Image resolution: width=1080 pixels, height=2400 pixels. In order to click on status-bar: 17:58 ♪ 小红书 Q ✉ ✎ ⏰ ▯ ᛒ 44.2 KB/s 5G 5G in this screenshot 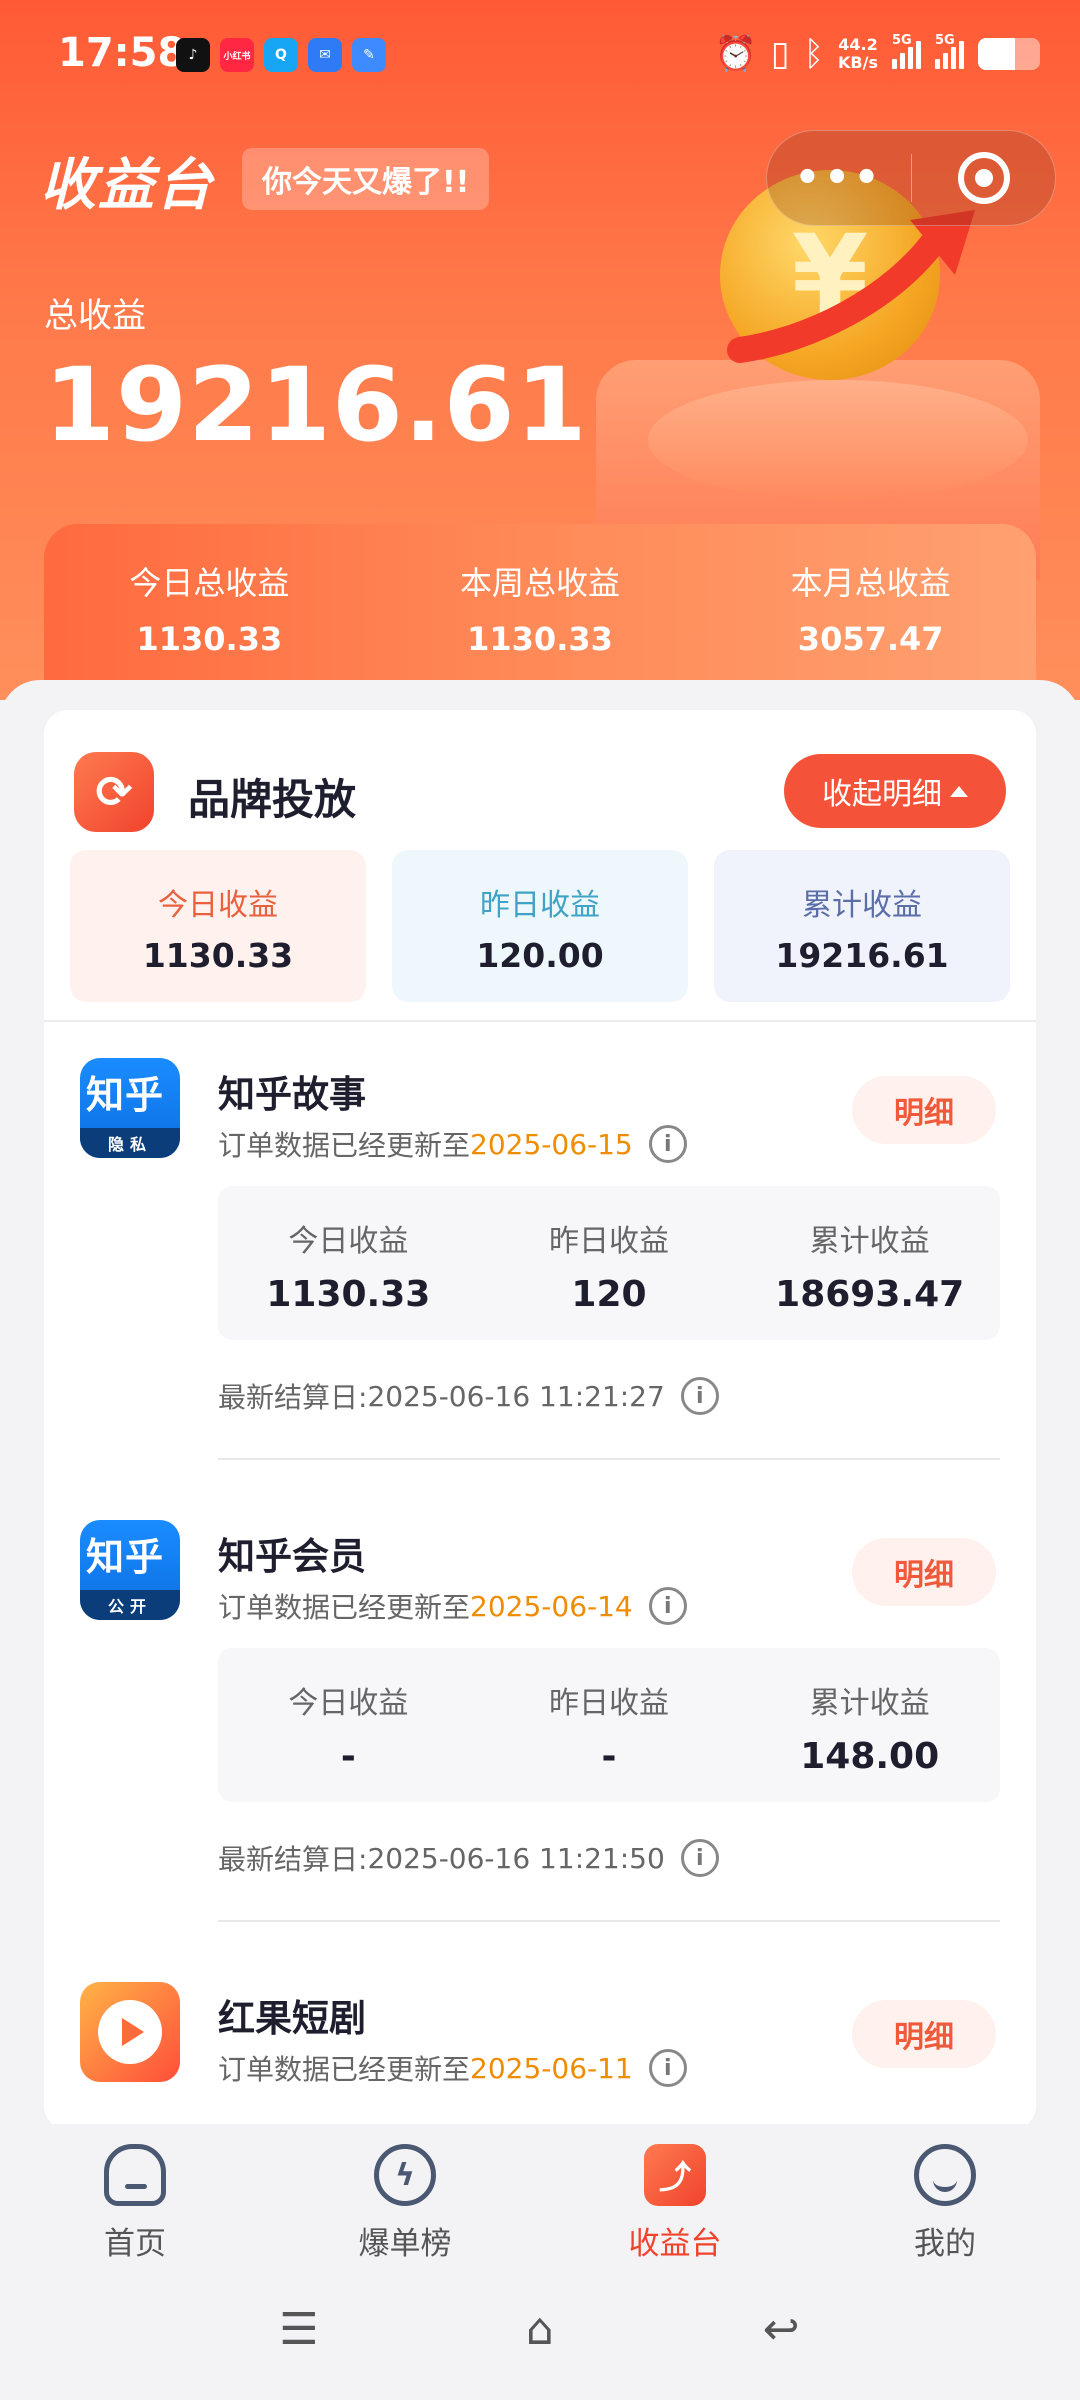, I will do `click(540, 60)`.